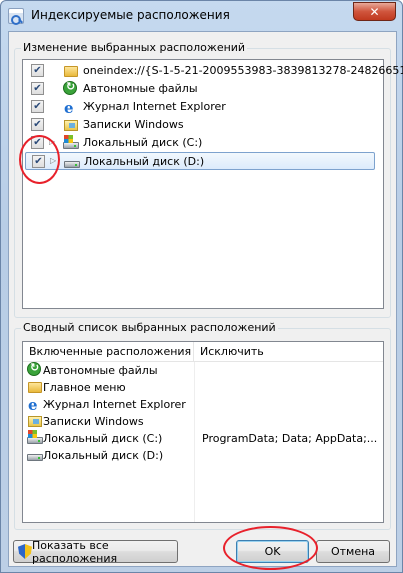 This screenshot has height=573, width=403. Describe the element at coordinates (374, 11) in the screenshot. I see `close-button: ✕` at that location.